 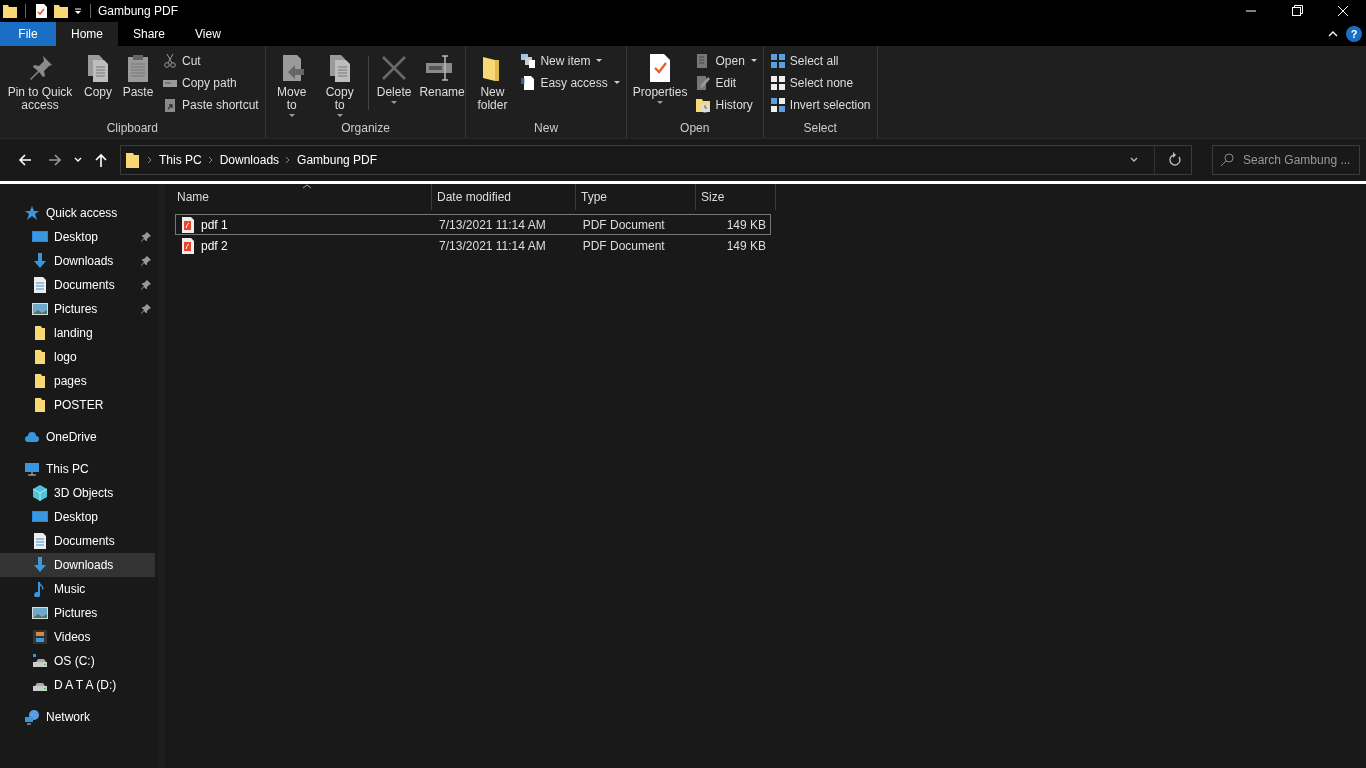 I want to click on document-icon, so click(x=40, y=285).